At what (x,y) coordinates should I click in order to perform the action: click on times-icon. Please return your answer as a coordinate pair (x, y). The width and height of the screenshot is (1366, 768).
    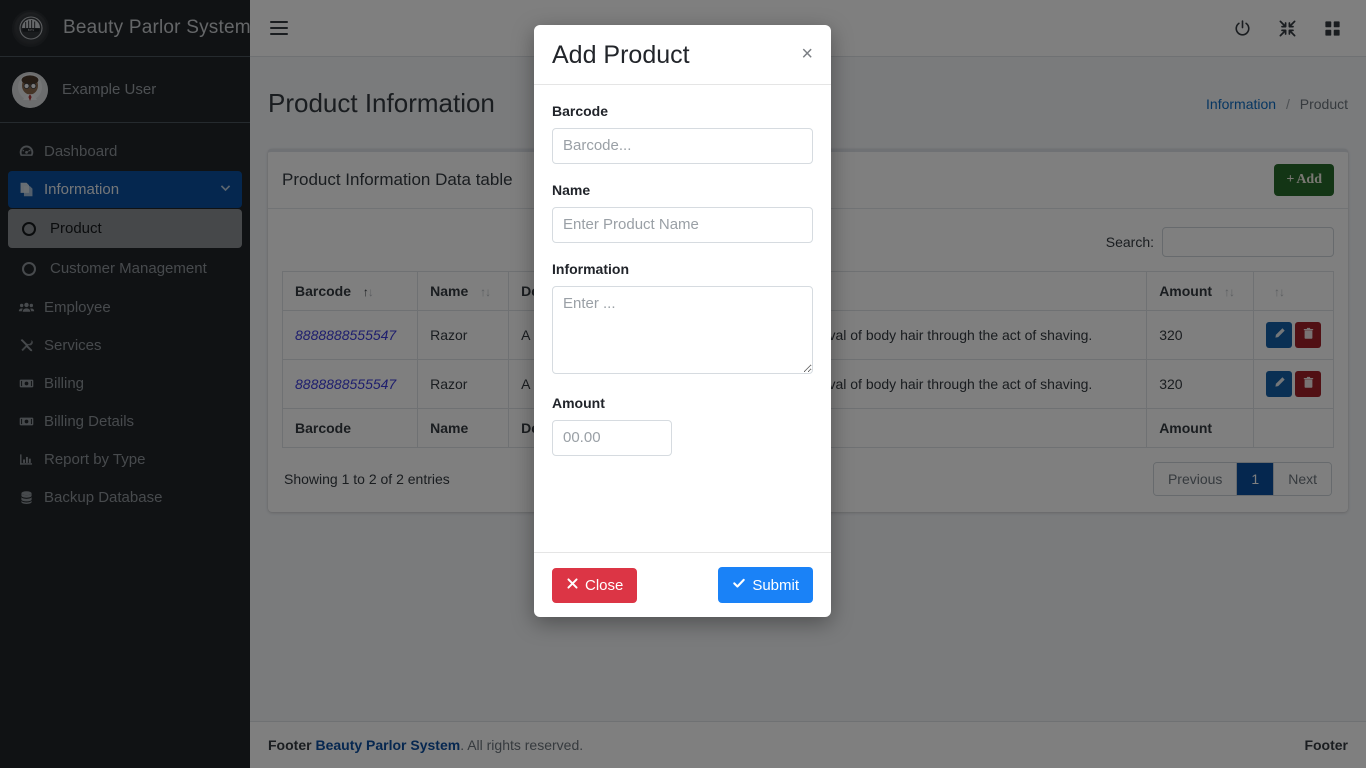
    Looking at the image, I should click on (572, 585).